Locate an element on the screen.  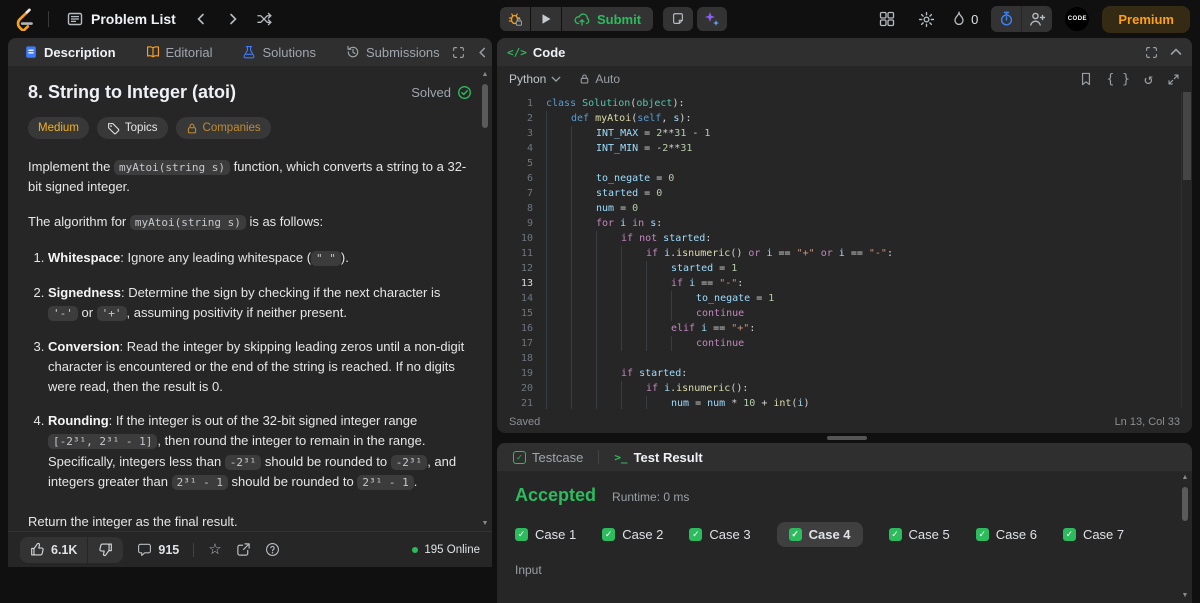
random-problem-button is located at coordinates (265, 19).